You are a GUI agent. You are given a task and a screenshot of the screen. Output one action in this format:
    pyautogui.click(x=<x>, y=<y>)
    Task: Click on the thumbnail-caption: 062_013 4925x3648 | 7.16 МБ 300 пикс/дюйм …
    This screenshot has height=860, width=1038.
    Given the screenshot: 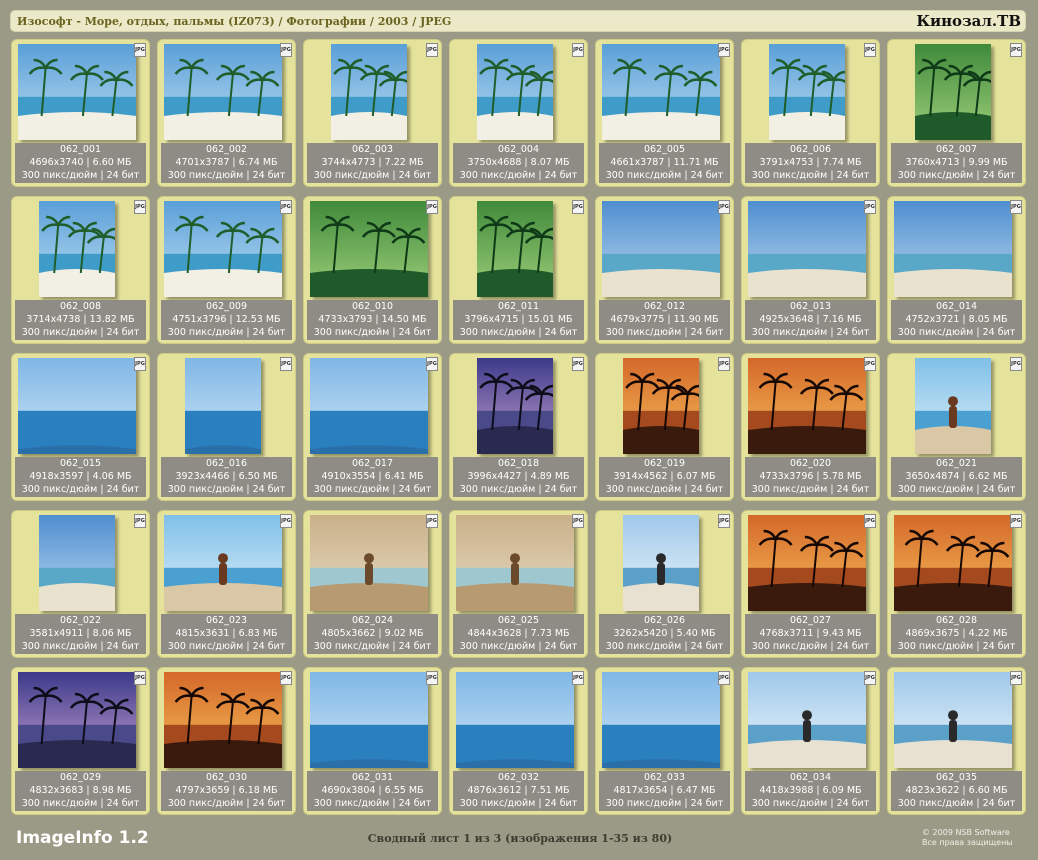 What is the action you would take?
    pyautogui.click(x=810, y=320)
    